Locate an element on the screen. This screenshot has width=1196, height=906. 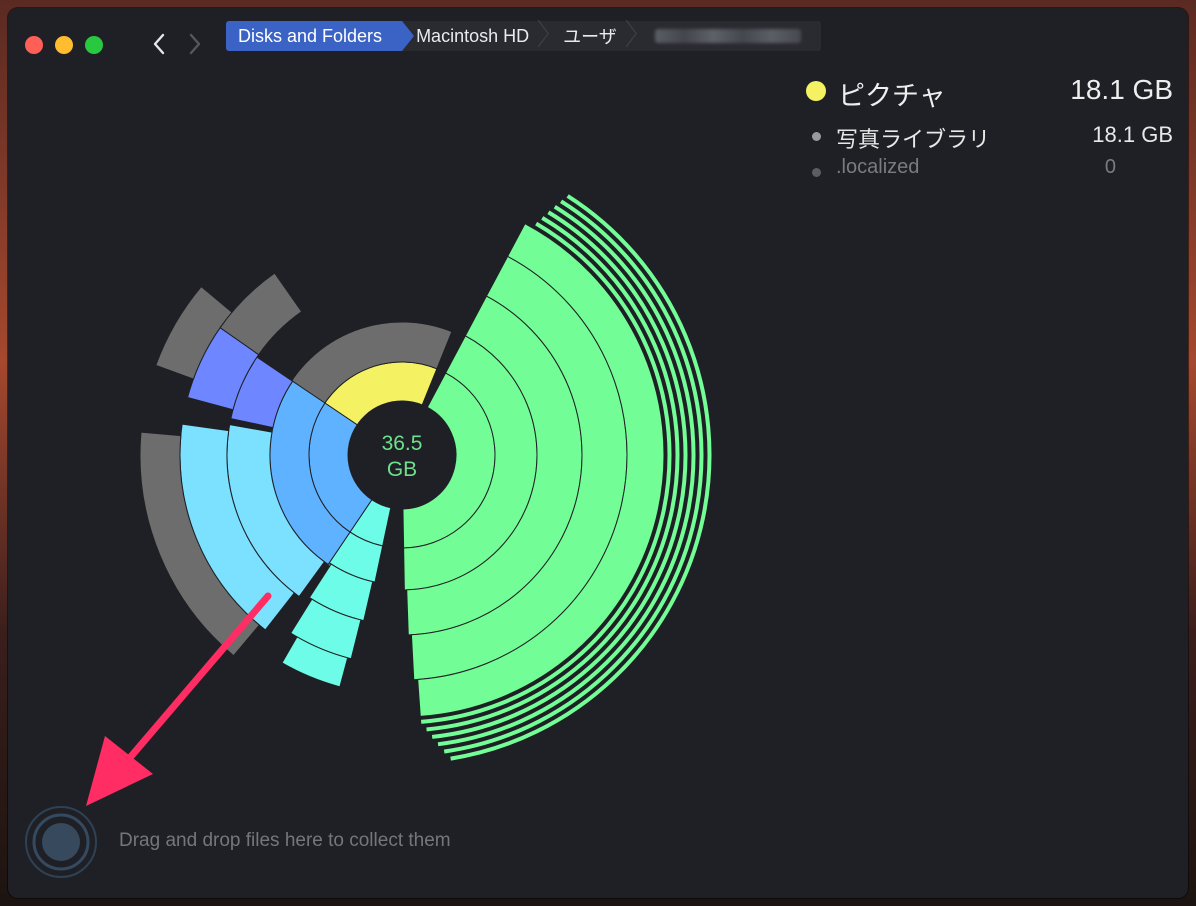
center-size-unit: GB is located at coordinates (402, 469).